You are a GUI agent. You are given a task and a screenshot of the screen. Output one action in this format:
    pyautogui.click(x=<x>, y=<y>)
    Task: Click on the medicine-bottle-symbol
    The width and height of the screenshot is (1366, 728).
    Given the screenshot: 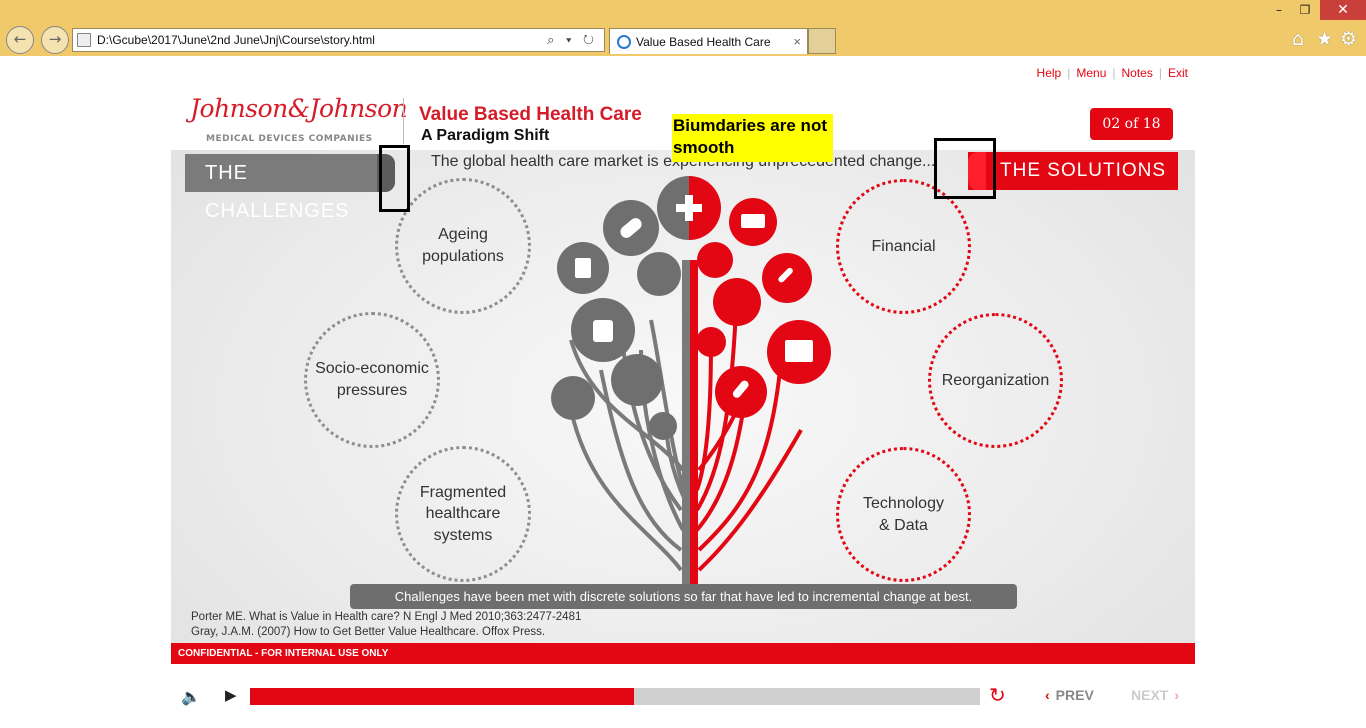 What is the action you would take?
    pyautogui.click(x=603, y=331)
    